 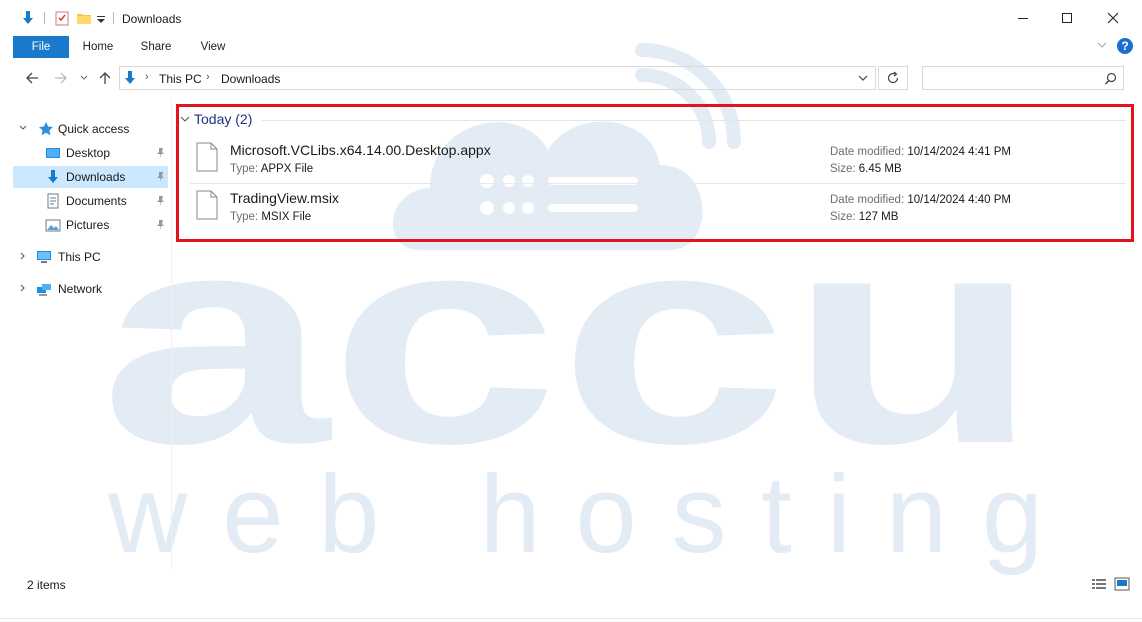 I want to click on title-bar: Downloads, so click(x=571, y=18).